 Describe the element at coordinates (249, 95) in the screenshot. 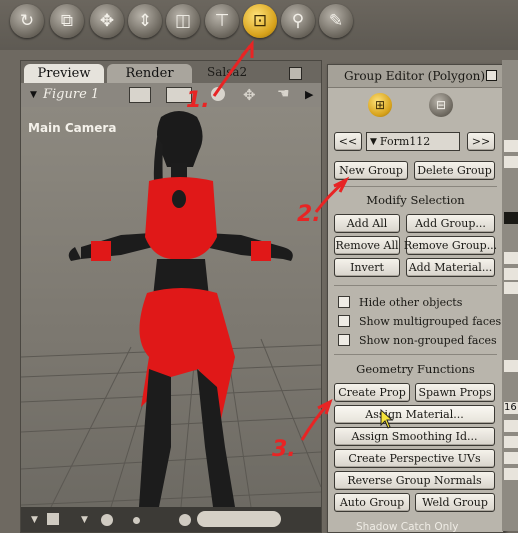

I see `move-icon: ✥` at that location.